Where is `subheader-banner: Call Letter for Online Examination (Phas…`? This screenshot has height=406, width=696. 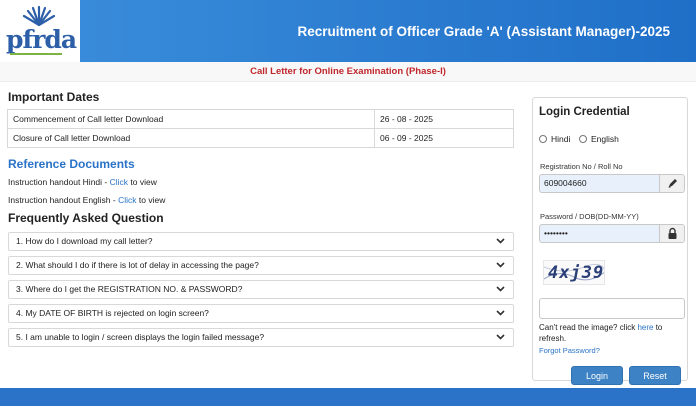 subheader-banner: Call Letter for Online Examination (Phas… is located at coordinates (348, 72).